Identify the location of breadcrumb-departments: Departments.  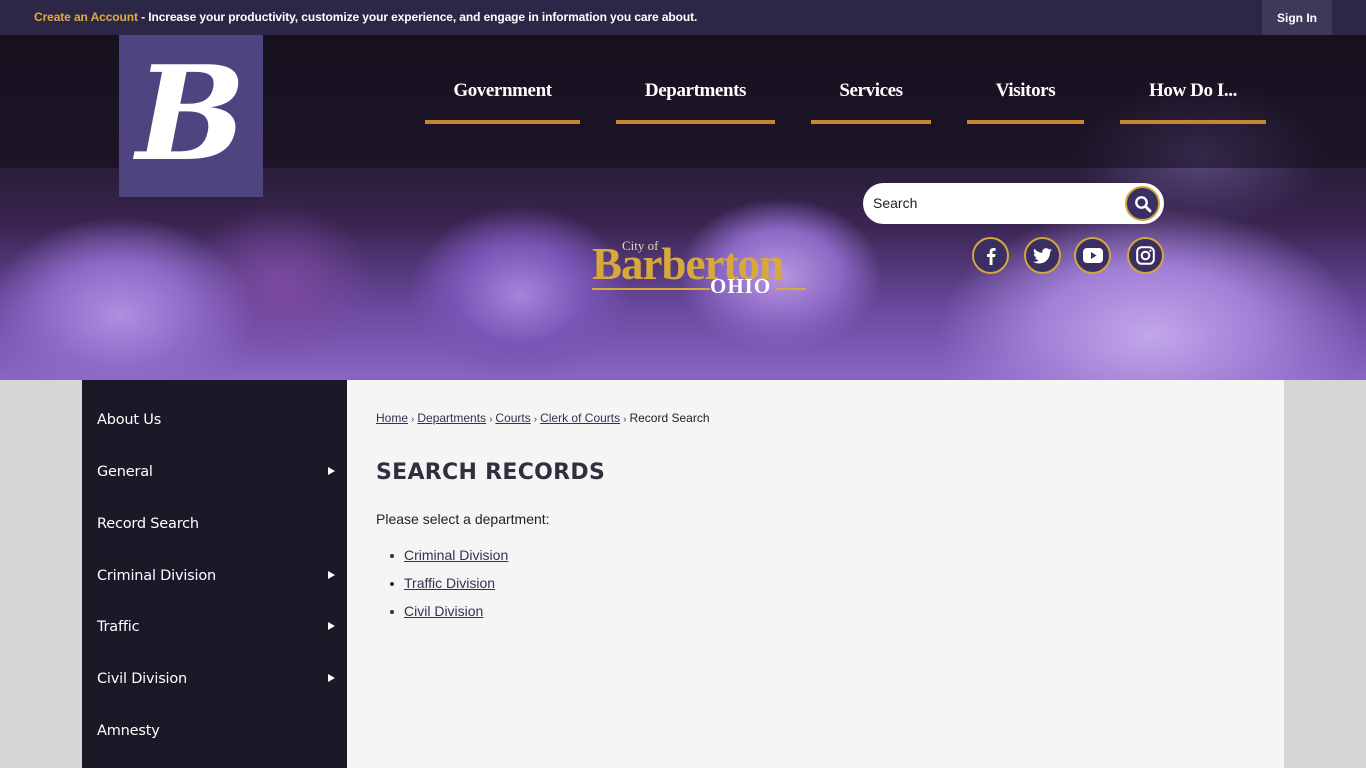
(451, 418).